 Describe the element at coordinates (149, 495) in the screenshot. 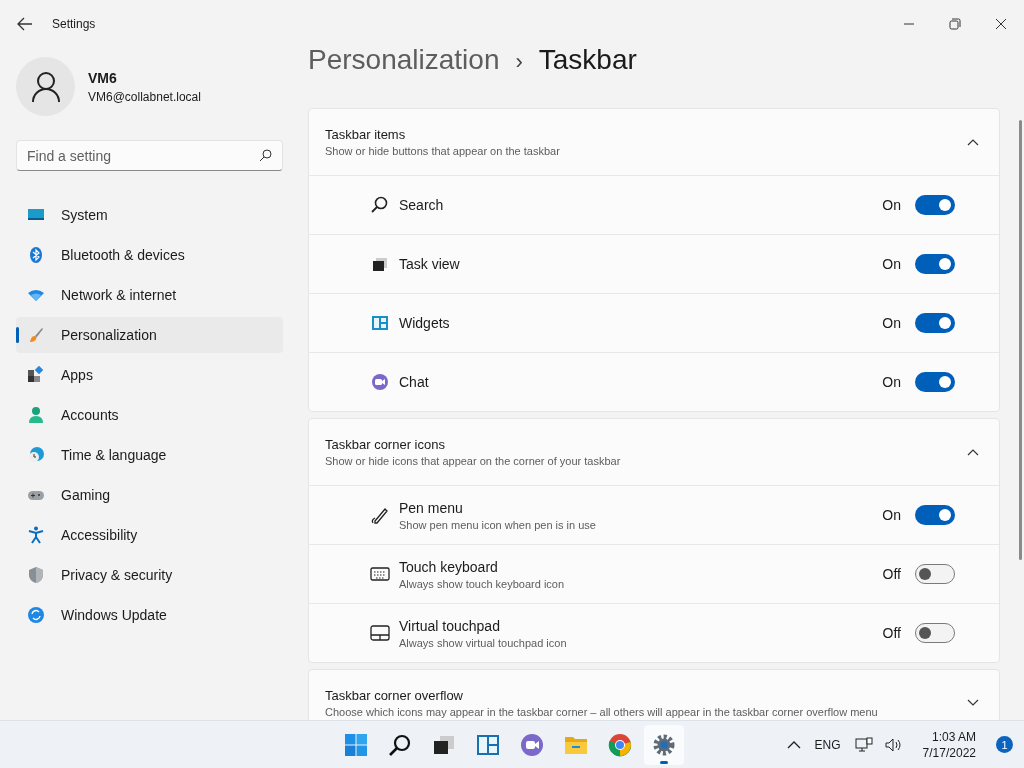

I see `nav-item: Gaming` at that location.